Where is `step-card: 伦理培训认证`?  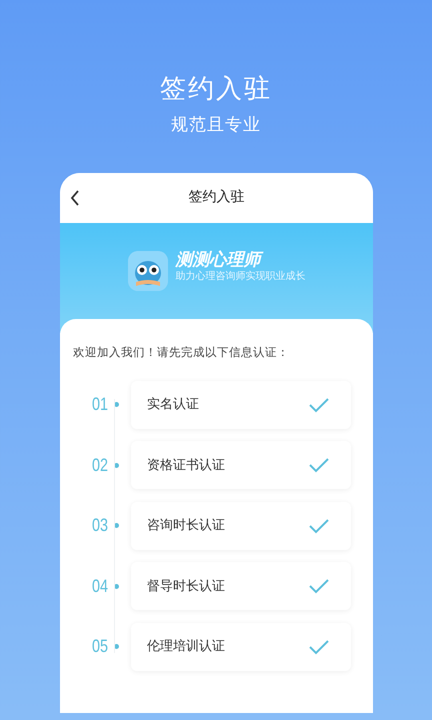
step-card: 伦理培训认证 is located at coordinates (241, 646).